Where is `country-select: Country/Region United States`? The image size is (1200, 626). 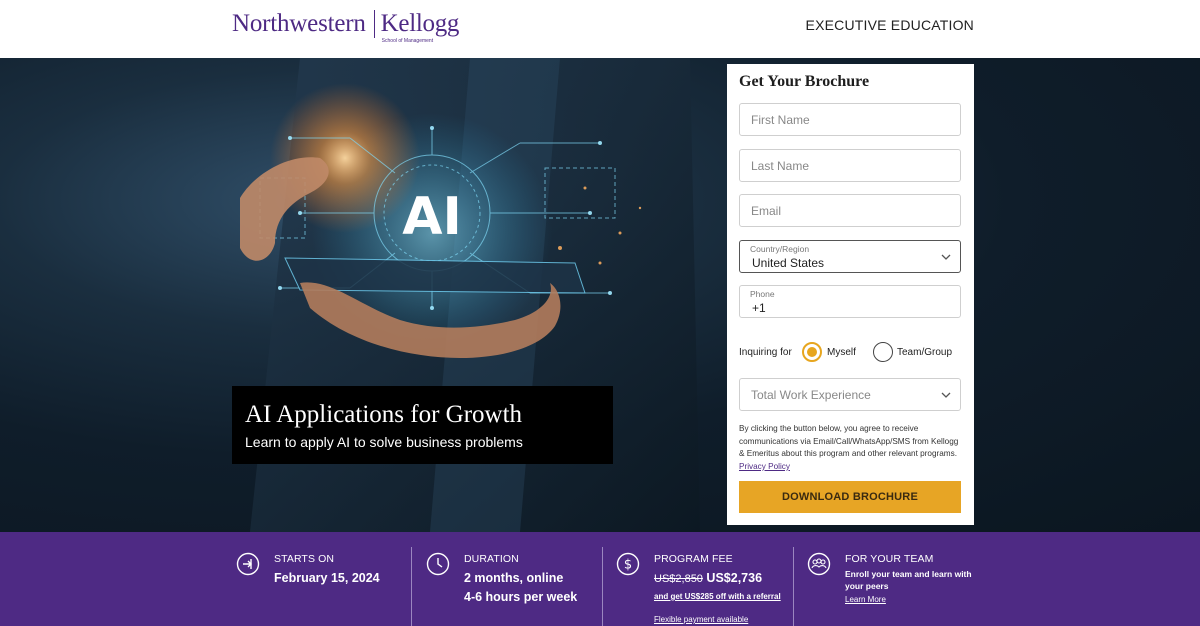
country-select: Country/Region United States is located at coordinates (850, 256).